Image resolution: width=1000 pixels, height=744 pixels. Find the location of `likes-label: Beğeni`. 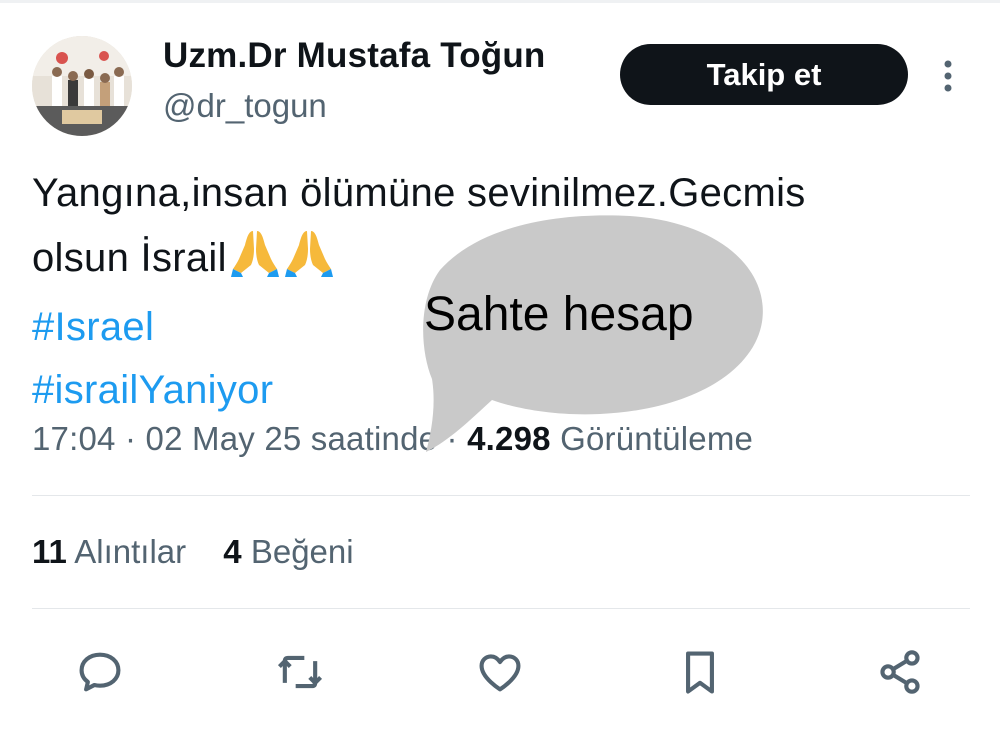

likes-label: Beğeni is located at coordinates (302, 551).